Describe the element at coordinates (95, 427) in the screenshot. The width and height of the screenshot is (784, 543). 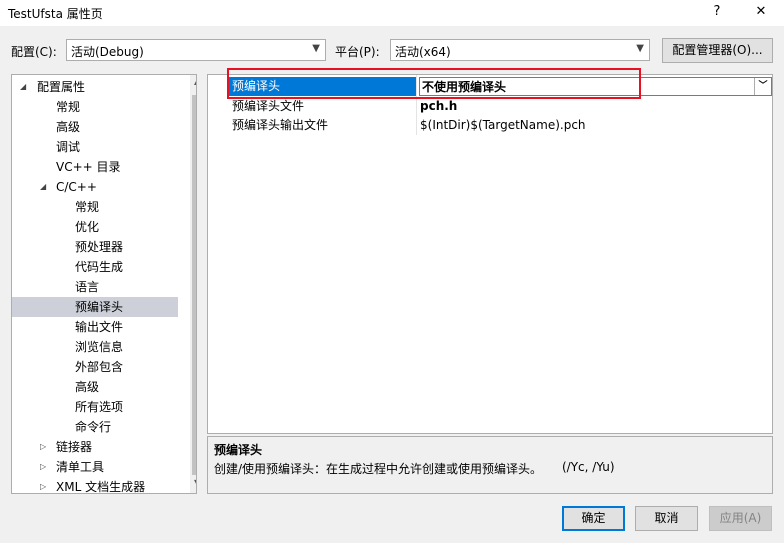
I see `tree-item-command-line: 命令行` at that location.